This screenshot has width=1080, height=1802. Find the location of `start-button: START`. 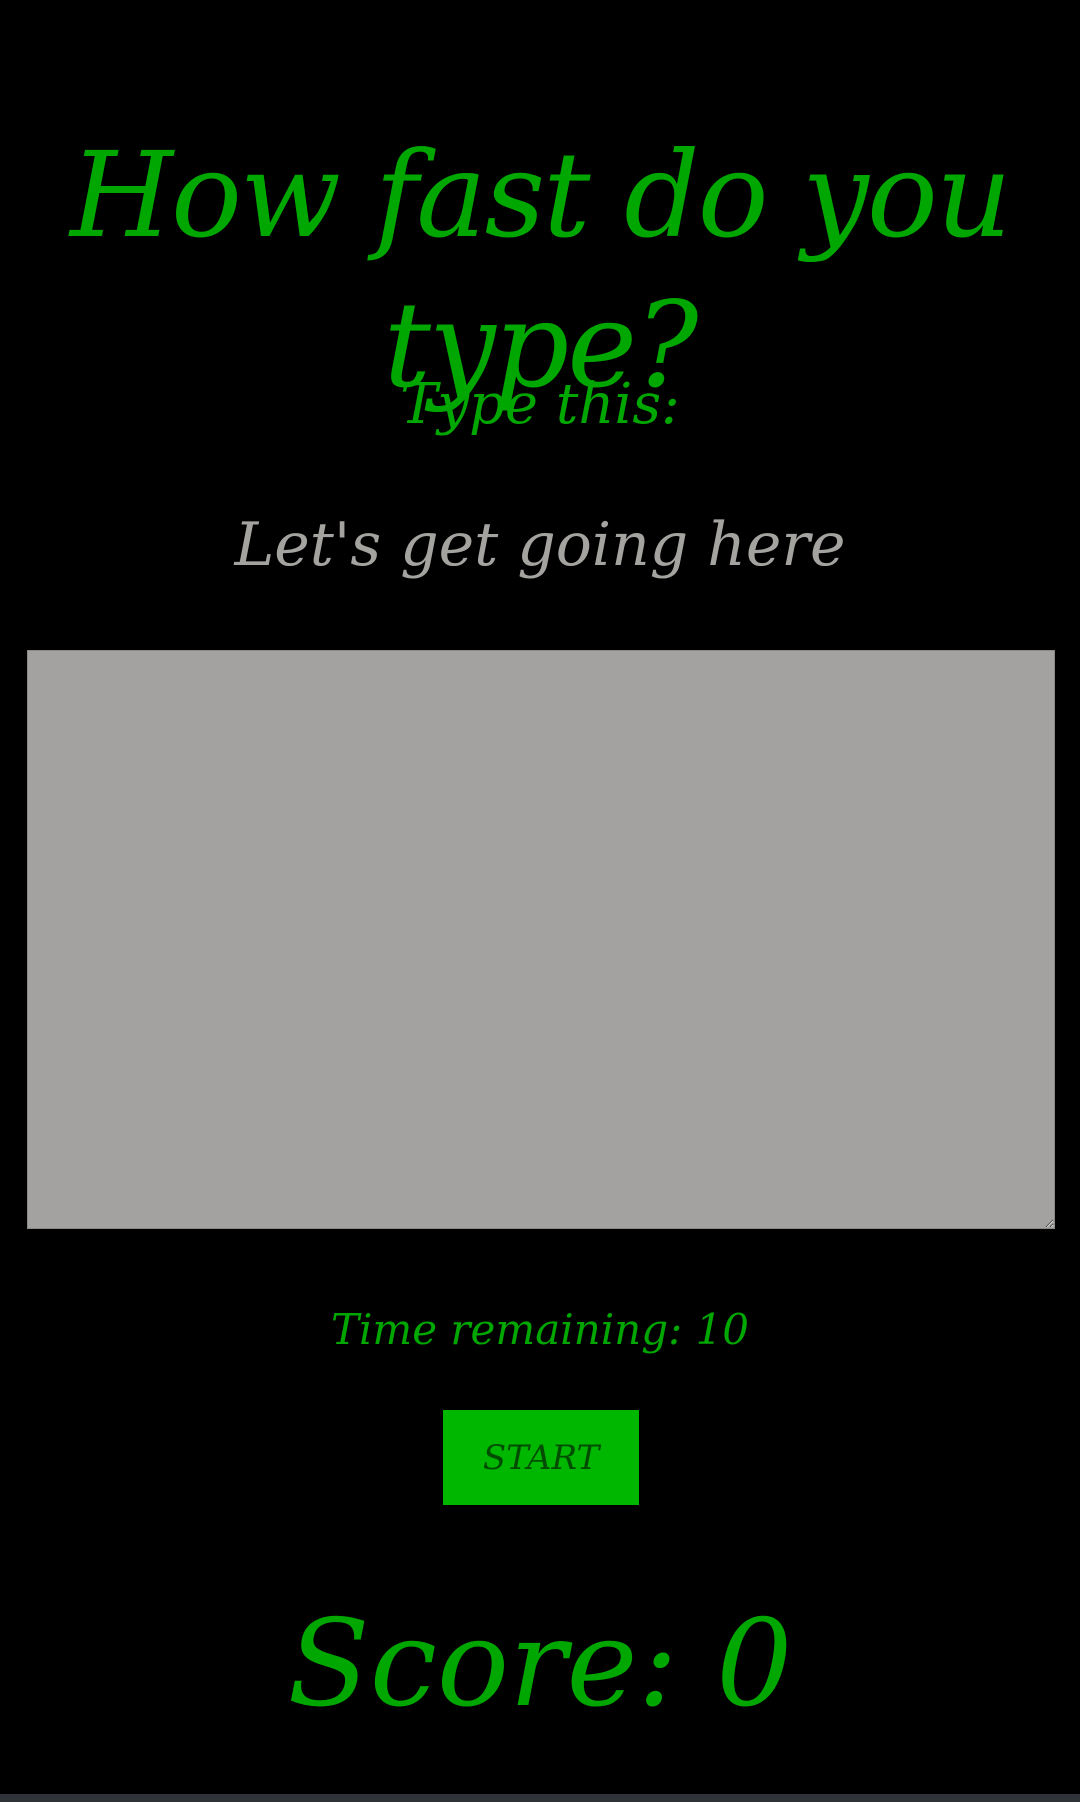

start-button: START is located at coordinates (541, 1457).